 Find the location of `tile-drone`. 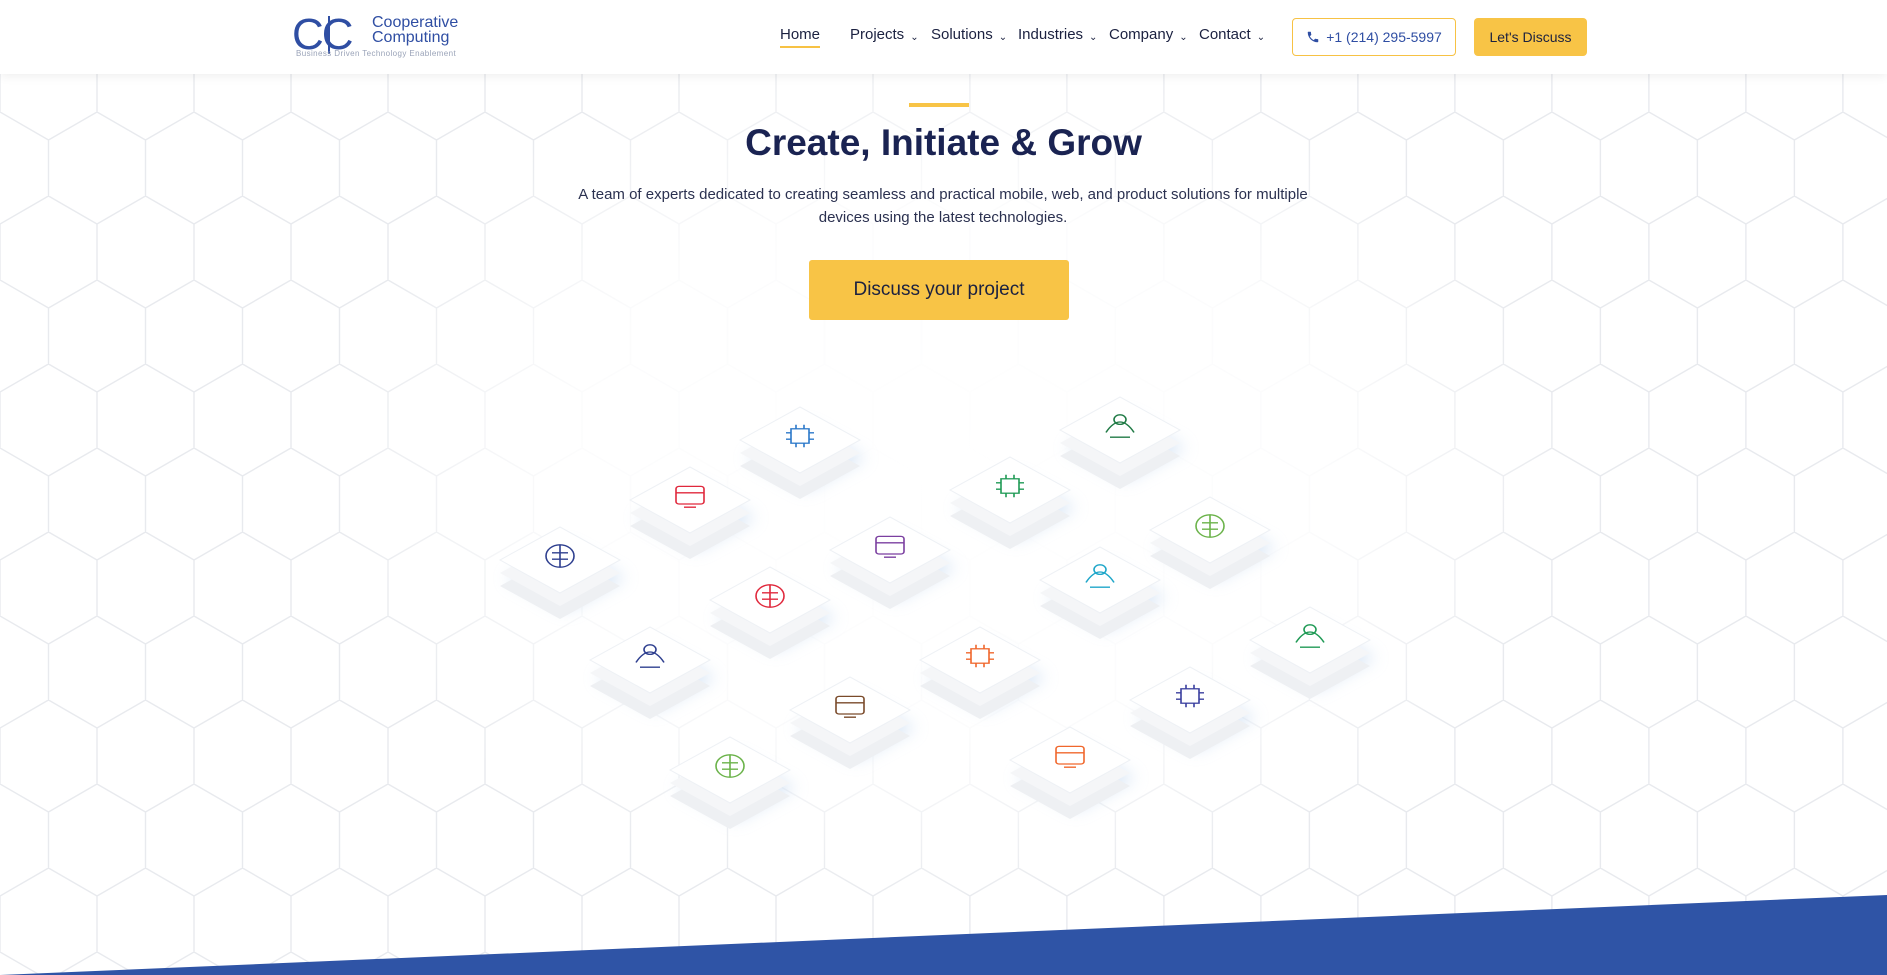

tile-drone is located at coordinates (732, 782).